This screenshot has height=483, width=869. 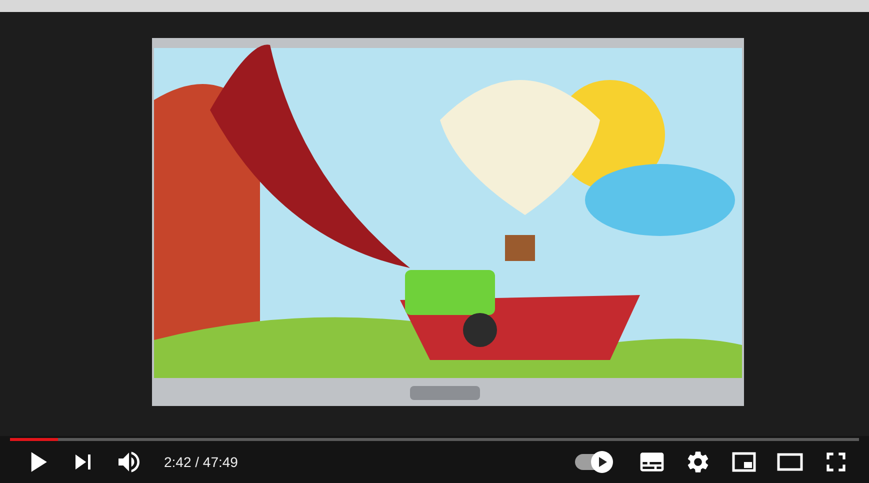 What do you see at coordinates (593, 462) in the screenshot?
I see `autoplay-toggle` at bounding box center [593, 462].